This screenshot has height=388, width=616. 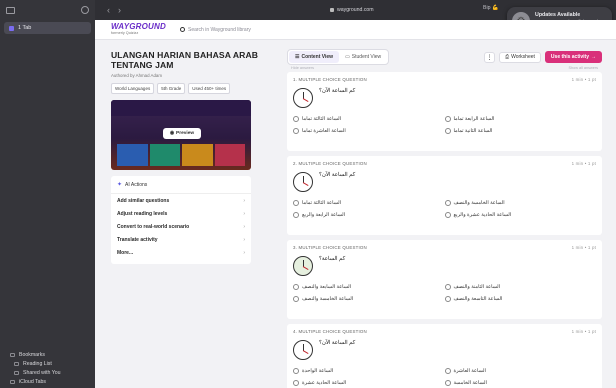 What do you see at coordinates (35, 363) in the screenshot?
I see `sidebar-item-reading-list: Reading List` at bounding box center [35, 363].